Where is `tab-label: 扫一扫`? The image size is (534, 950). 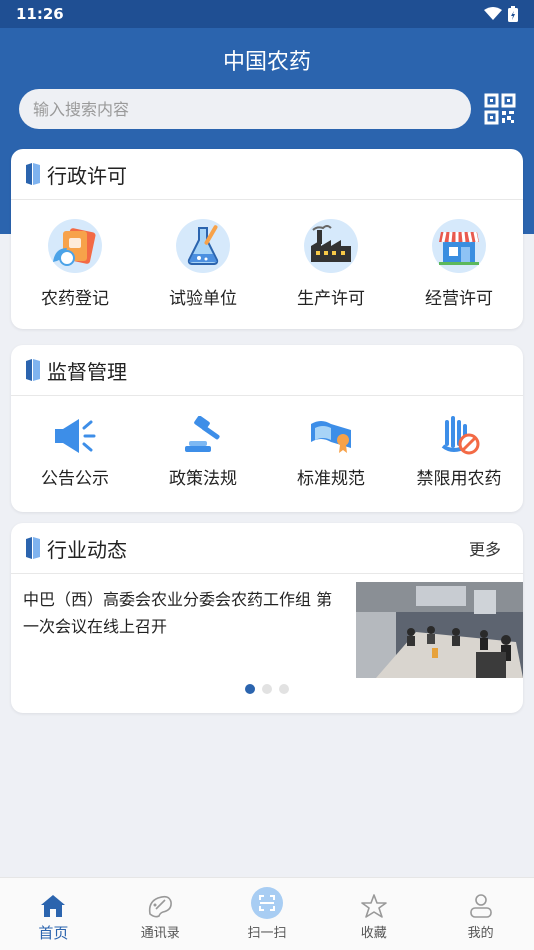
tab-label: 扫一扫 is located at coordinates (267, 933).